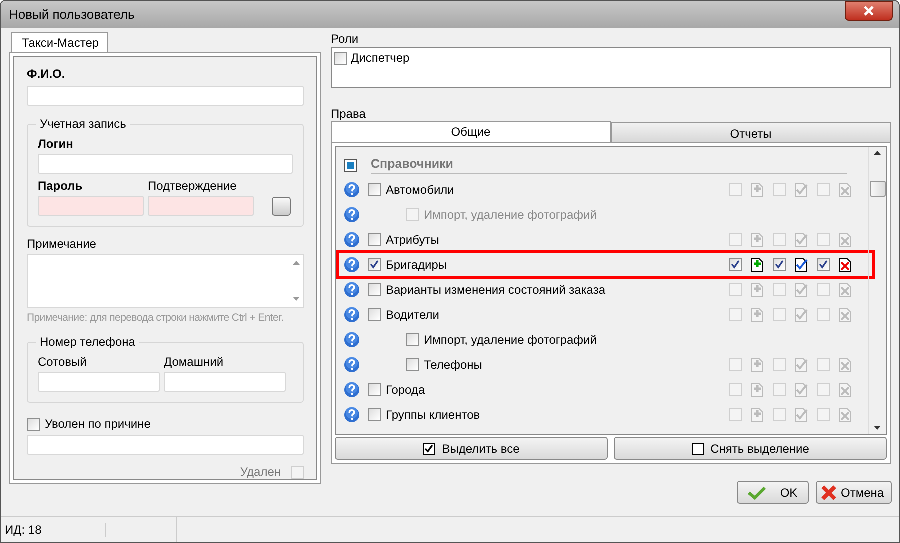 This screenshot has height=543, width=900. I want to click on field-label: Сотовый, so click(63, 362).